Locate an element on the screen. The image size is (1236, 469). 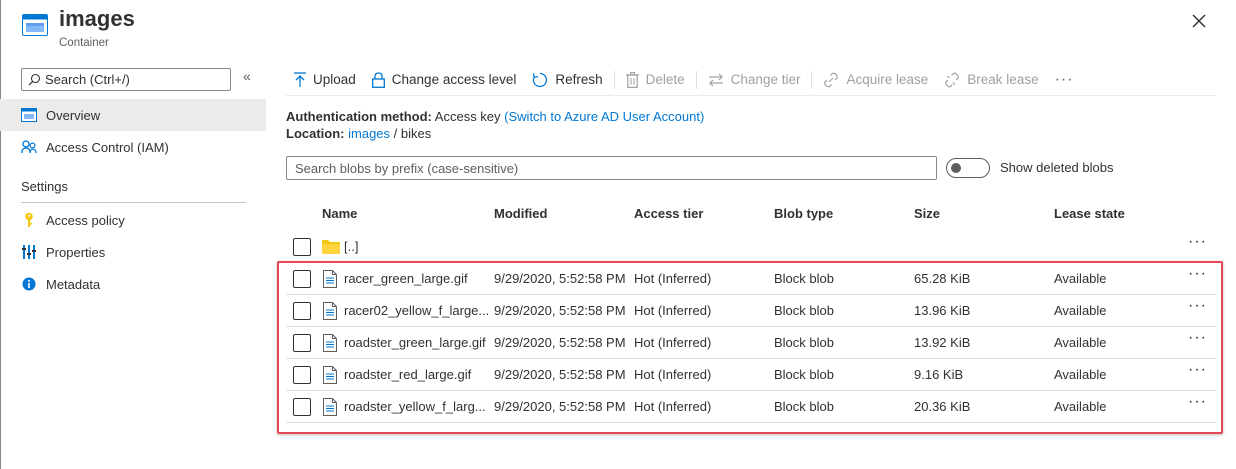
page-subtitle: Container is located at coordinates (84, 43).